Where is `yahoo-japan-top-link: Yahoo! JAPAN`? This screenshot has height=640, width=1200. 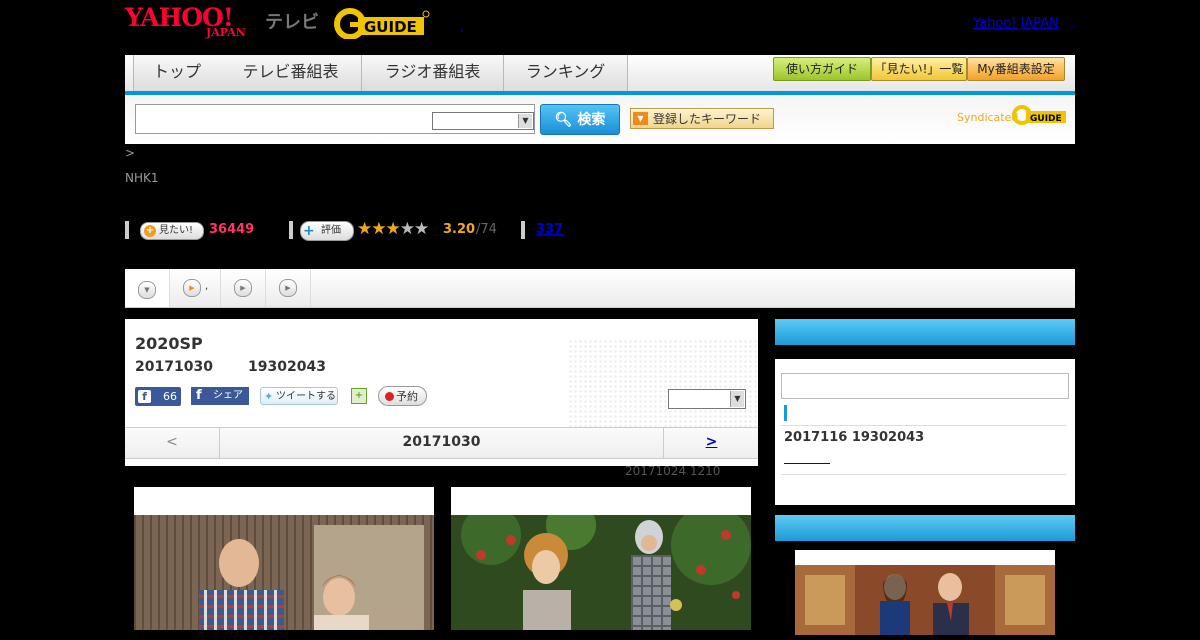
yahoo-japan-top-link: Yahoo! JAPAN is located at coordinates (1016, 23).